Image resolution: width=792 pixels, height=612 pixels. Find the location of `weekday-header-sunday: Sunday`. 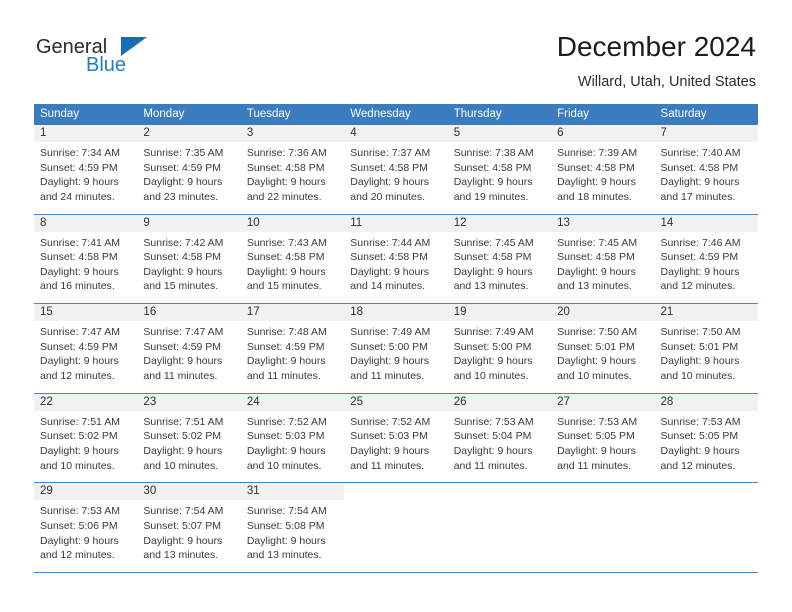

weekday-header-sunday: Sunday is located at coordinates (60, 114).